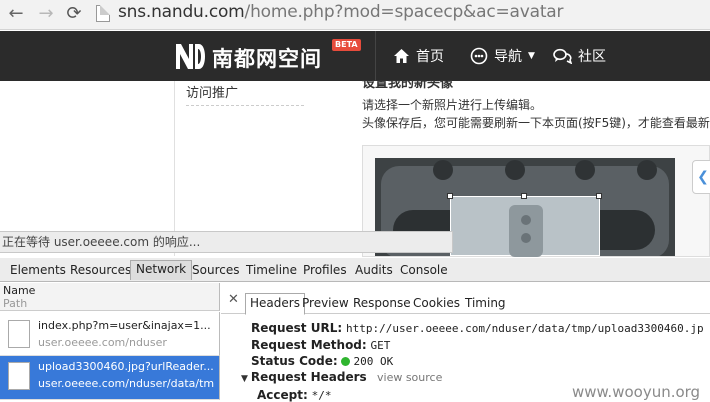 This screenshot has height=402, width=710. What do you see at coordinates (325, 303) in the screenshot?
I see `tab-preview: Preview` at bounding box center [325, 303].